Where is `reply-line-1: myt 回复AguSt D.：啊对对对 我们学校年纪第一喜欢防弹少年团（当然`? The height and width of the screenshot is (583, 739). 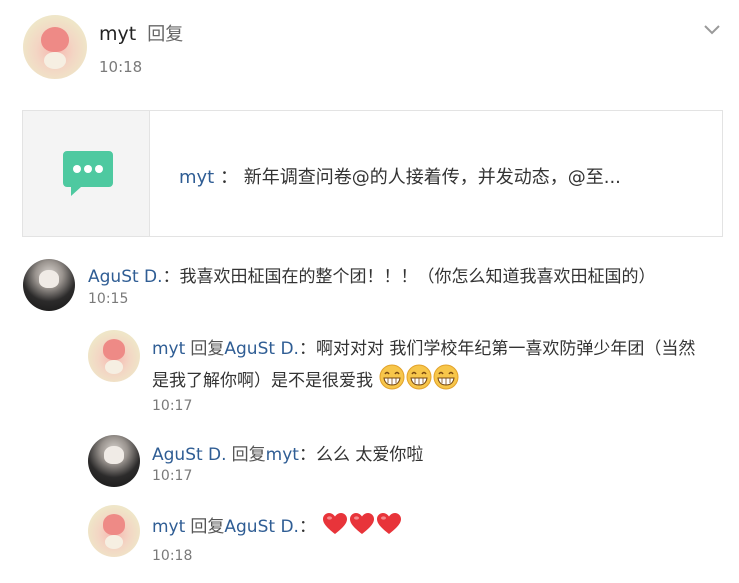 reply-line-1: myt 回复AguSt D.：啊对对对 我们学校年纪第一喜欢防弹少年团（当然 is located at coordinates (423, 346).